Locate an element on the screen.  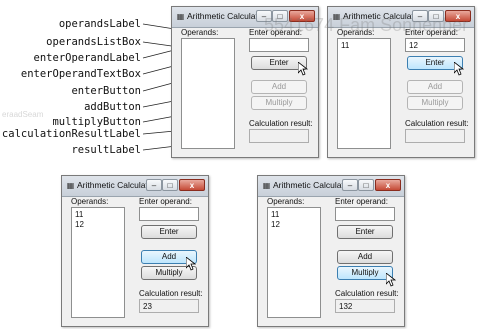
result-label: 23 is located at coordinates (169, 306).